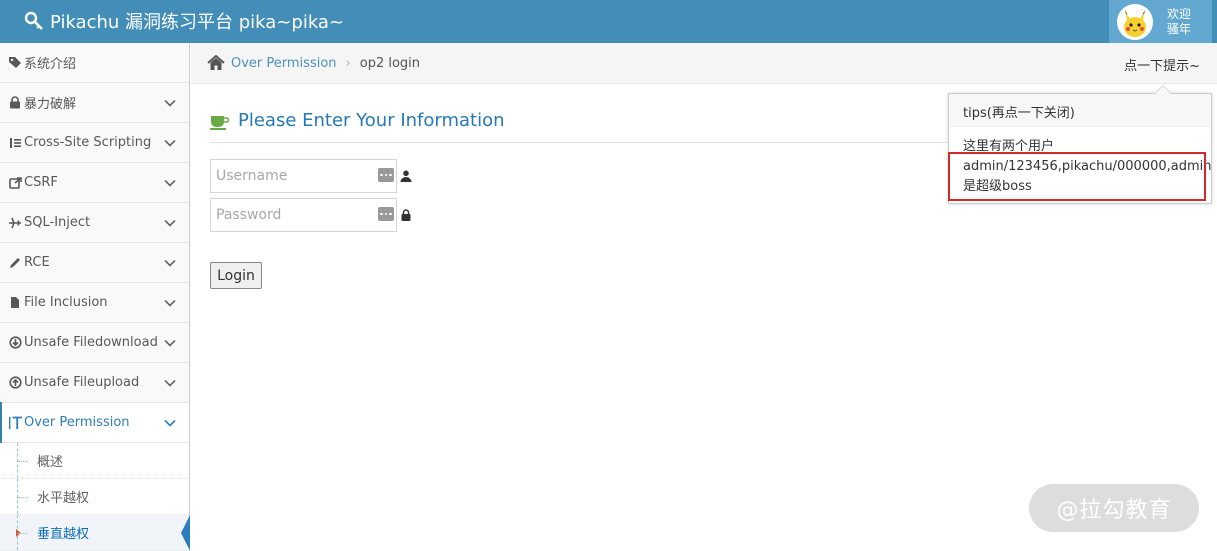 This screenshot has width=1217, height=551. I want to click on sidebar-item-fileupload: Unsafe Fileupload, so click(94, 383).